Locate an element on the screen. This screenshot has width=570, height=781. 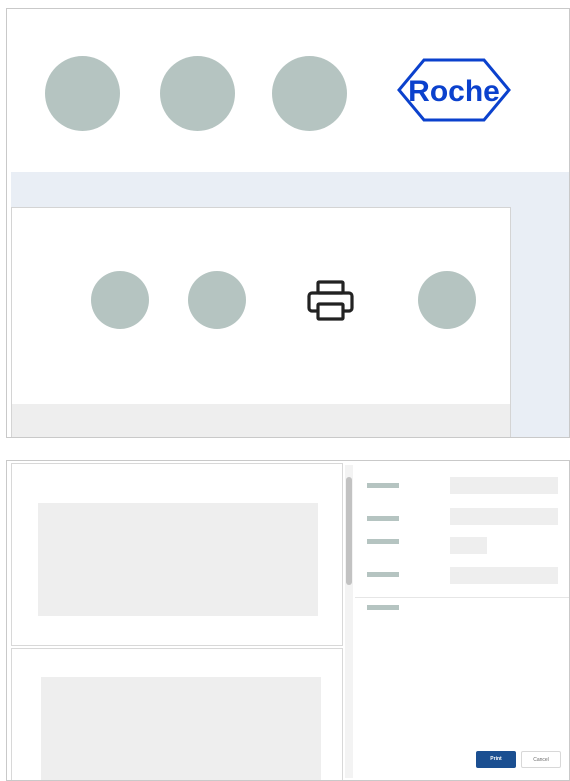
toolbar-card-footer is located at coordinates (261, 420).